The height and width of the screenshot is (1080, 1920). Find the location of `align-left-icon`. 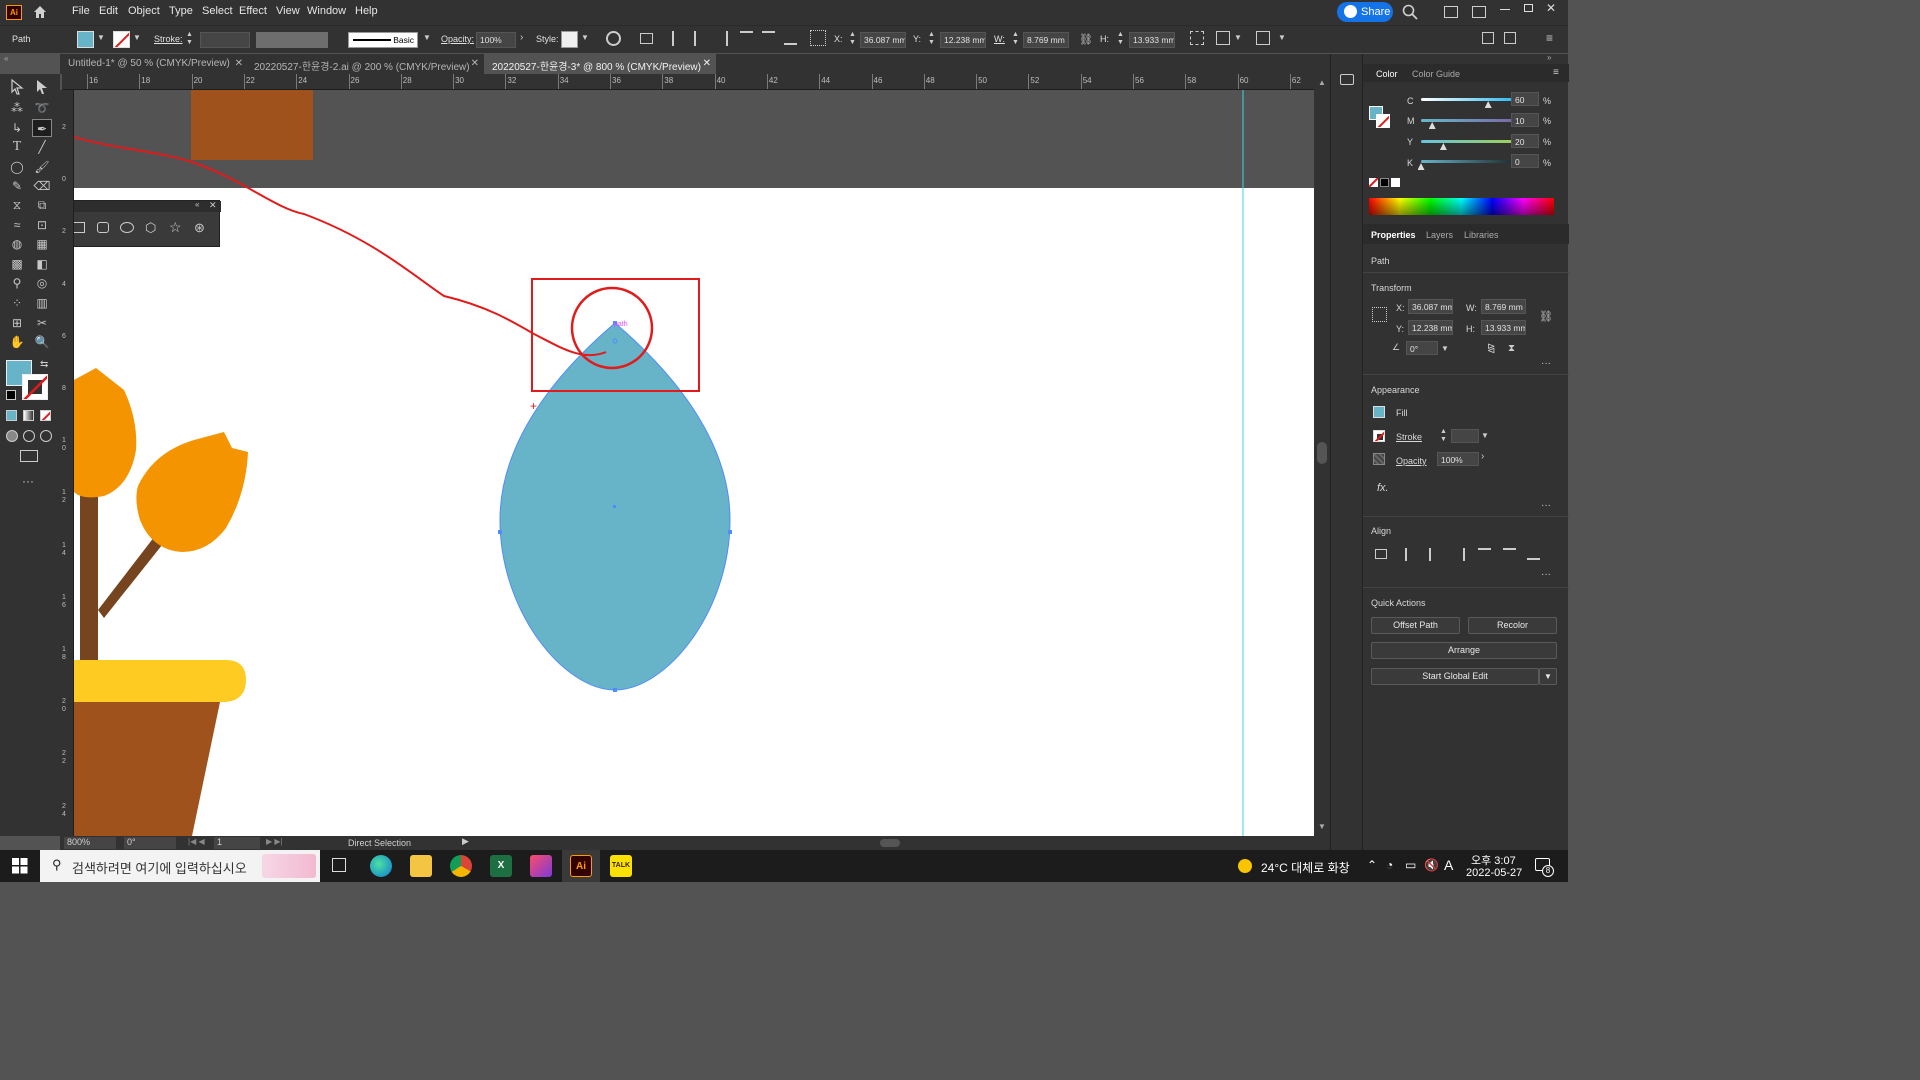

align-left-icon is located at coordinates (1411, 554).